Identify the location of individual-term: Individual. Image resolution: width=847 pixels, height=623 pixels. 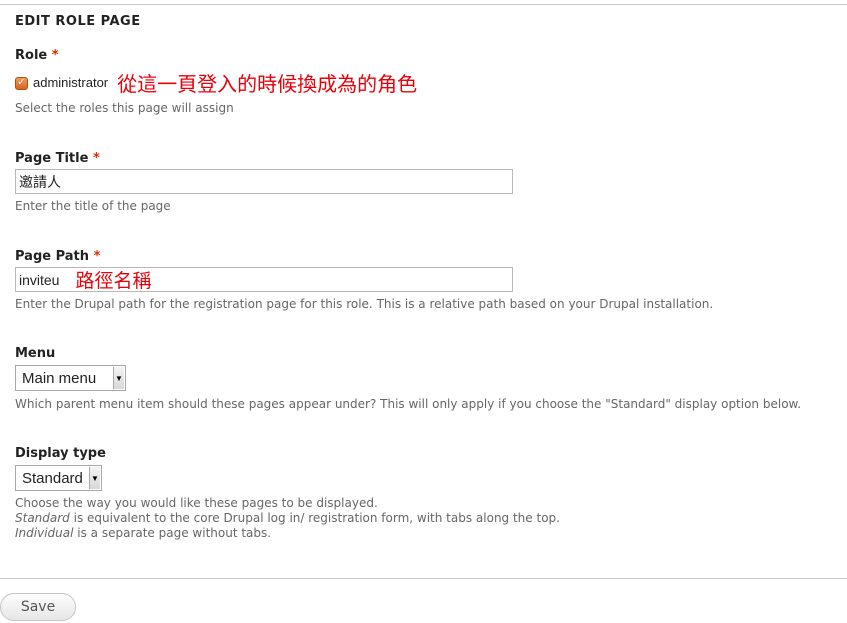
(44, 533).